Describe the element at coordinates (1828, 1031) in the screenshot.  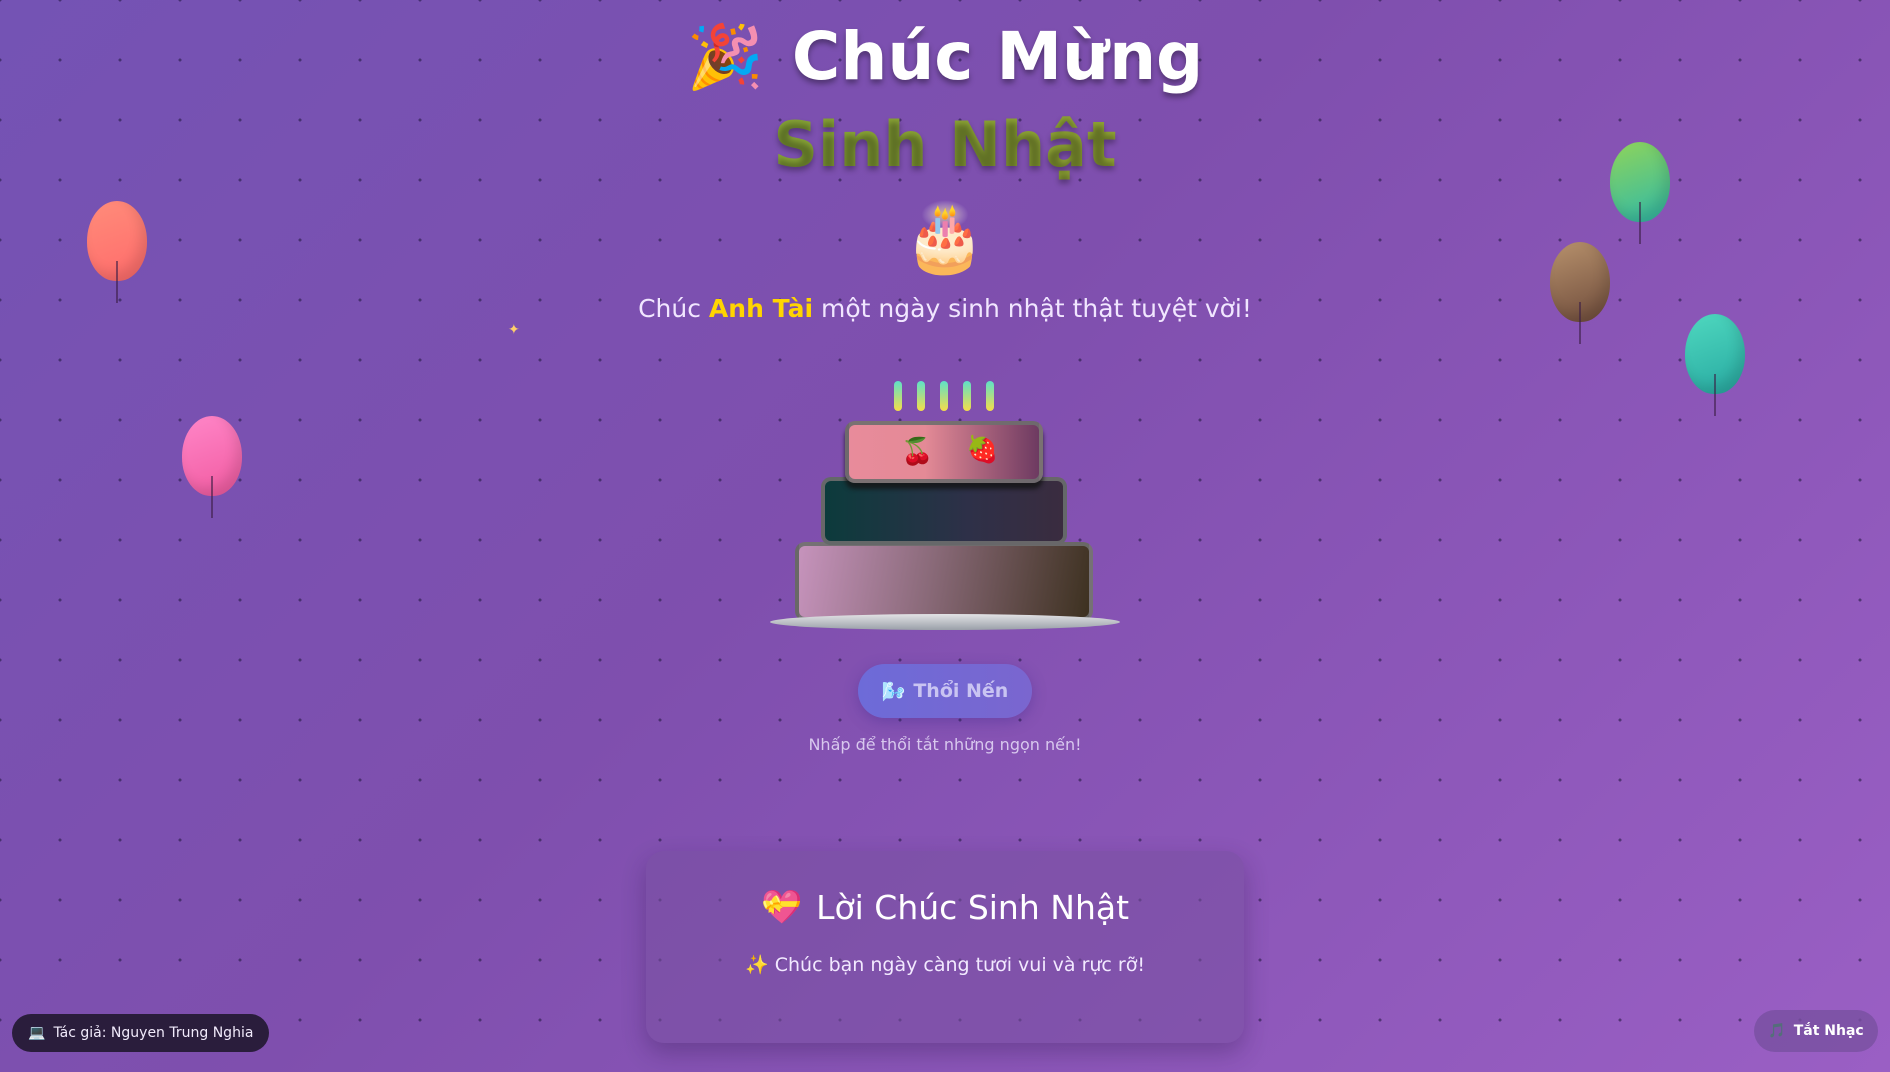
I see `toggle-music-label: Tắt Nhạc` at that location.